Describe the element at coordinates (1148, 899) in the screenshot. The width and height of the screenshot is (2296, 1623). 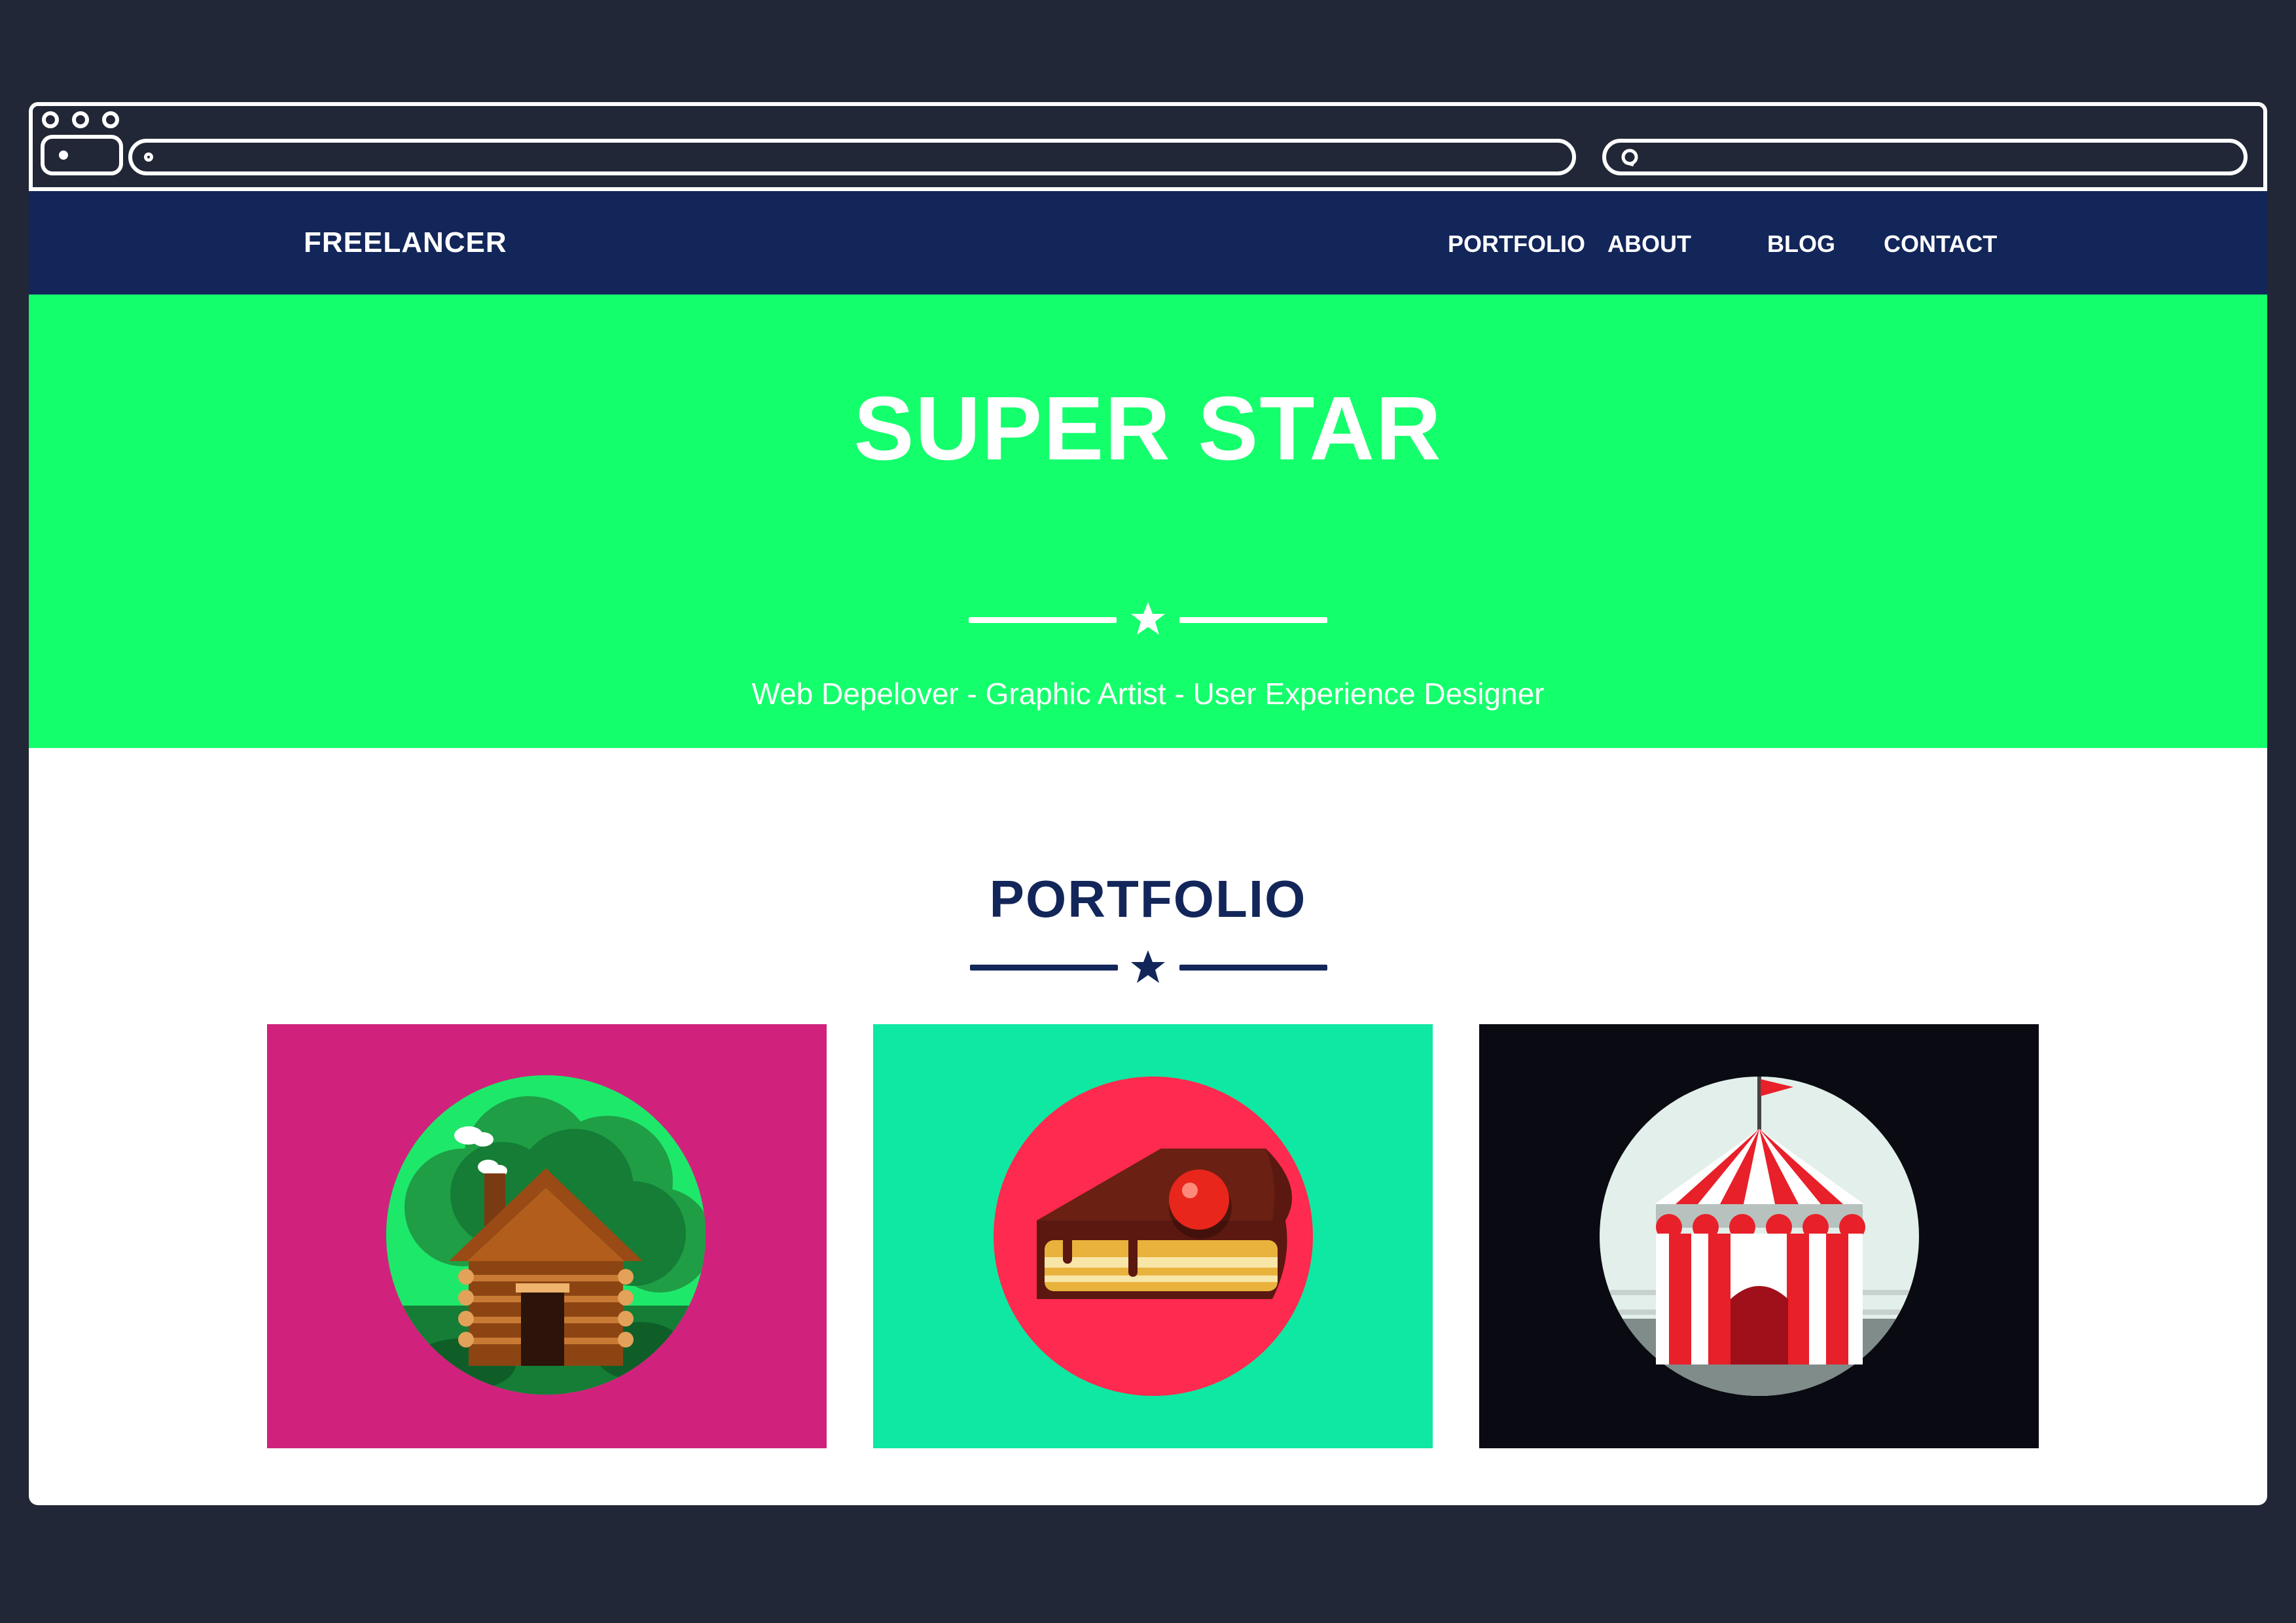
I see `portfolio-heading: PORTFOLIO` at that location.